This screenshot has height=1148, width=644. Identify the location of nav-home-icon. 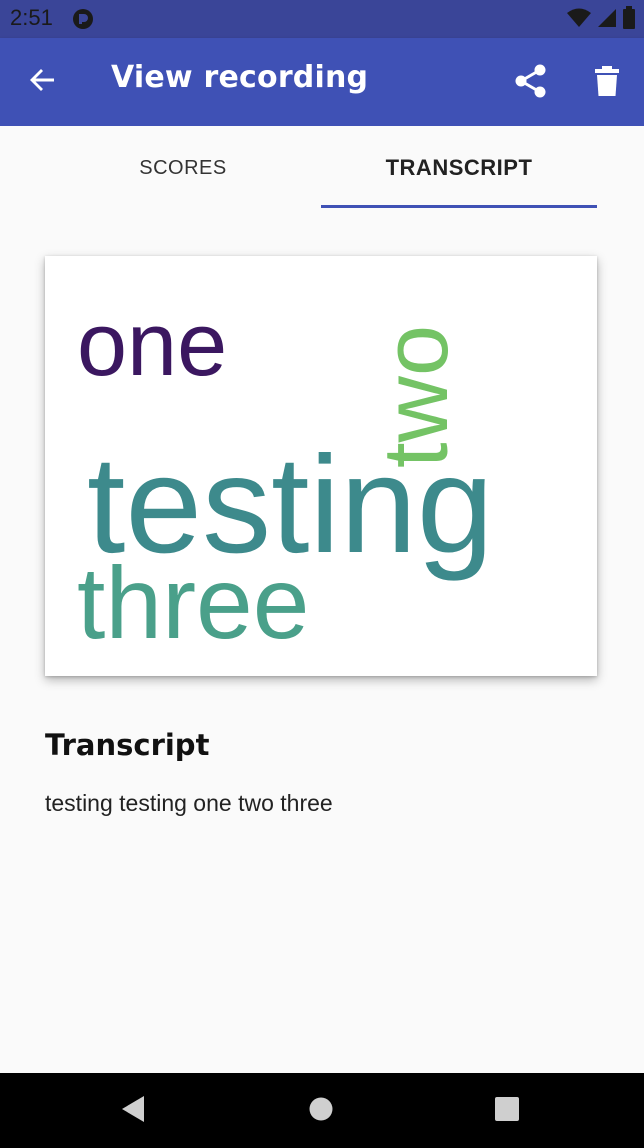
(321, 1111).